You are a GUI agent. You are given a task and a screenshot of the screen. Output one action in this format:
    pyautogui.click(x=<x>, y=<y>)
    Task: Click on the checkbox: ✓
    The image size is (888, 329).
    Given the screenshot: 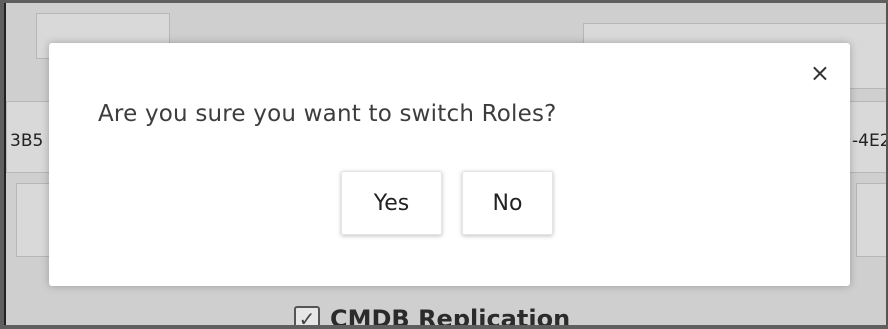 What is the action you would take?
    pyautogui.click(x=307, y=315)
    